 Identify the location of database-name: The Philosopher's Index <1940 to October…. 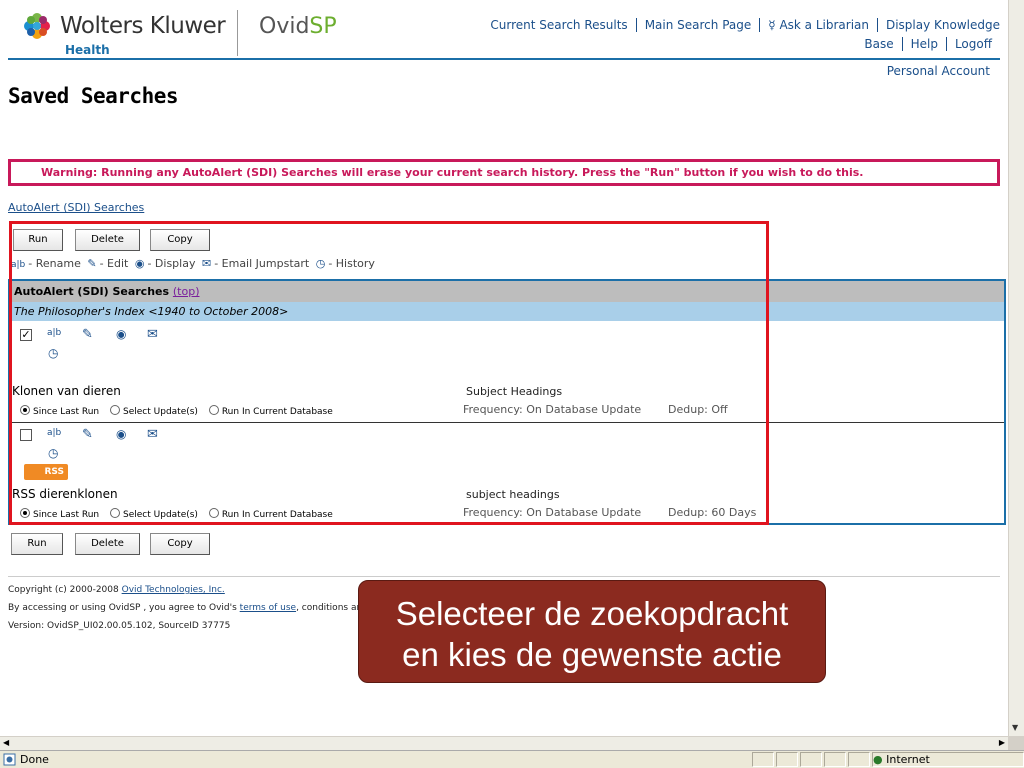
(507, 311).